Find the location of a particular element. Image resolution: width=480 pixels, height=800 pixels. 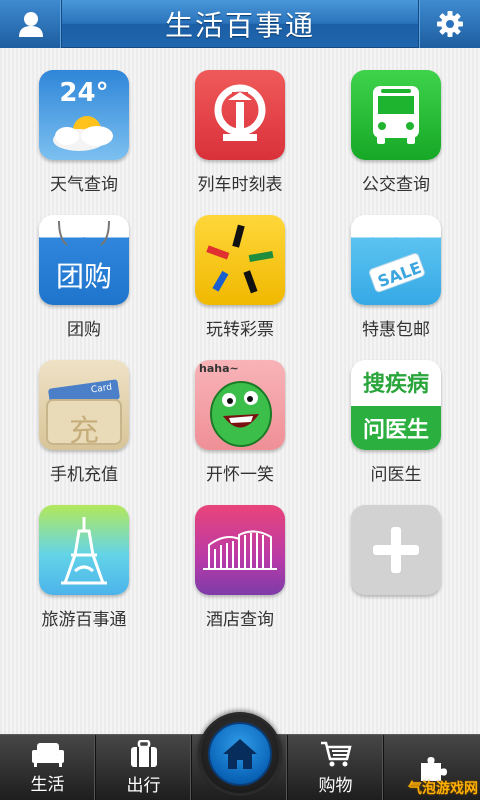

nav-shopping: 购物 is located at coordinates (336, 767).